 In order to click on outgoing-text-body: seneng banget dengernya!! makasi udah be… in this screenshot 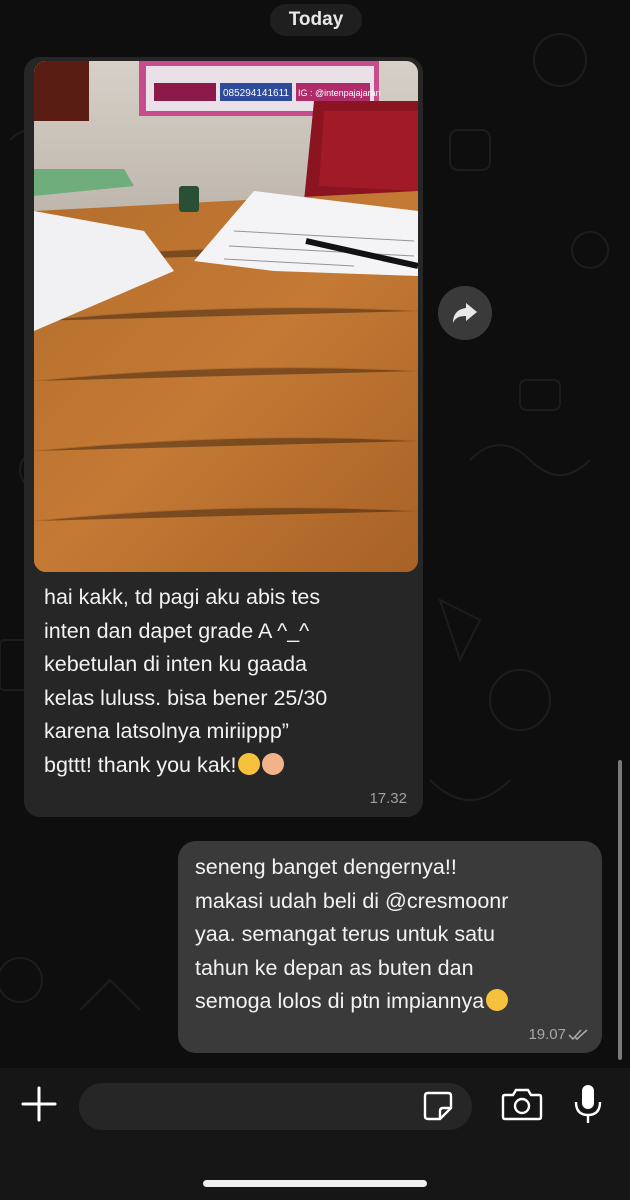, I will do `click(352, 934)`.